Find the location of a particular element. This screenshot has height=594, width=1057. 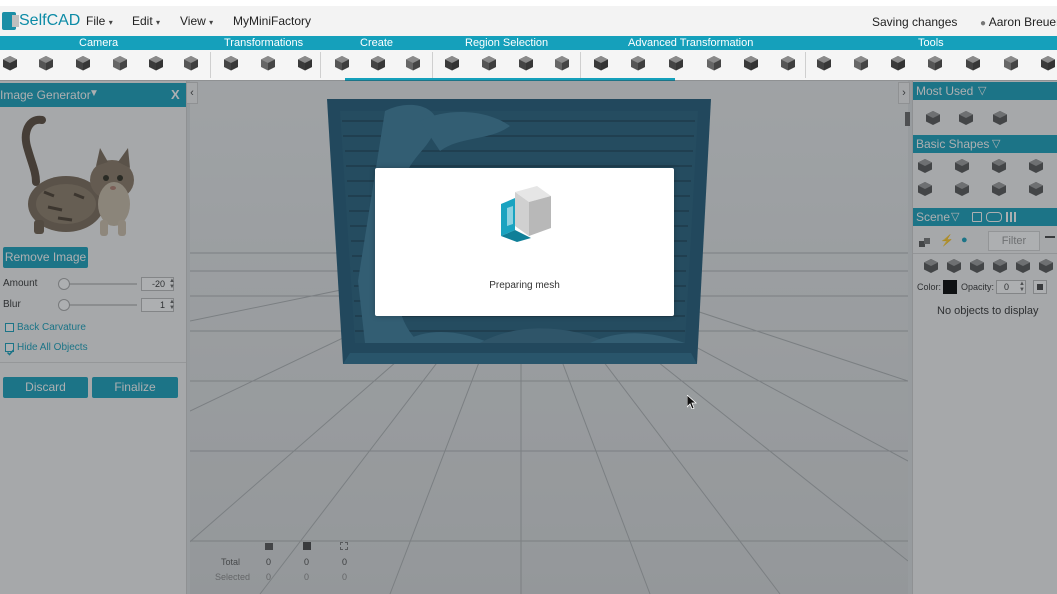

rotate-icon is located at coordinates (268, 64).